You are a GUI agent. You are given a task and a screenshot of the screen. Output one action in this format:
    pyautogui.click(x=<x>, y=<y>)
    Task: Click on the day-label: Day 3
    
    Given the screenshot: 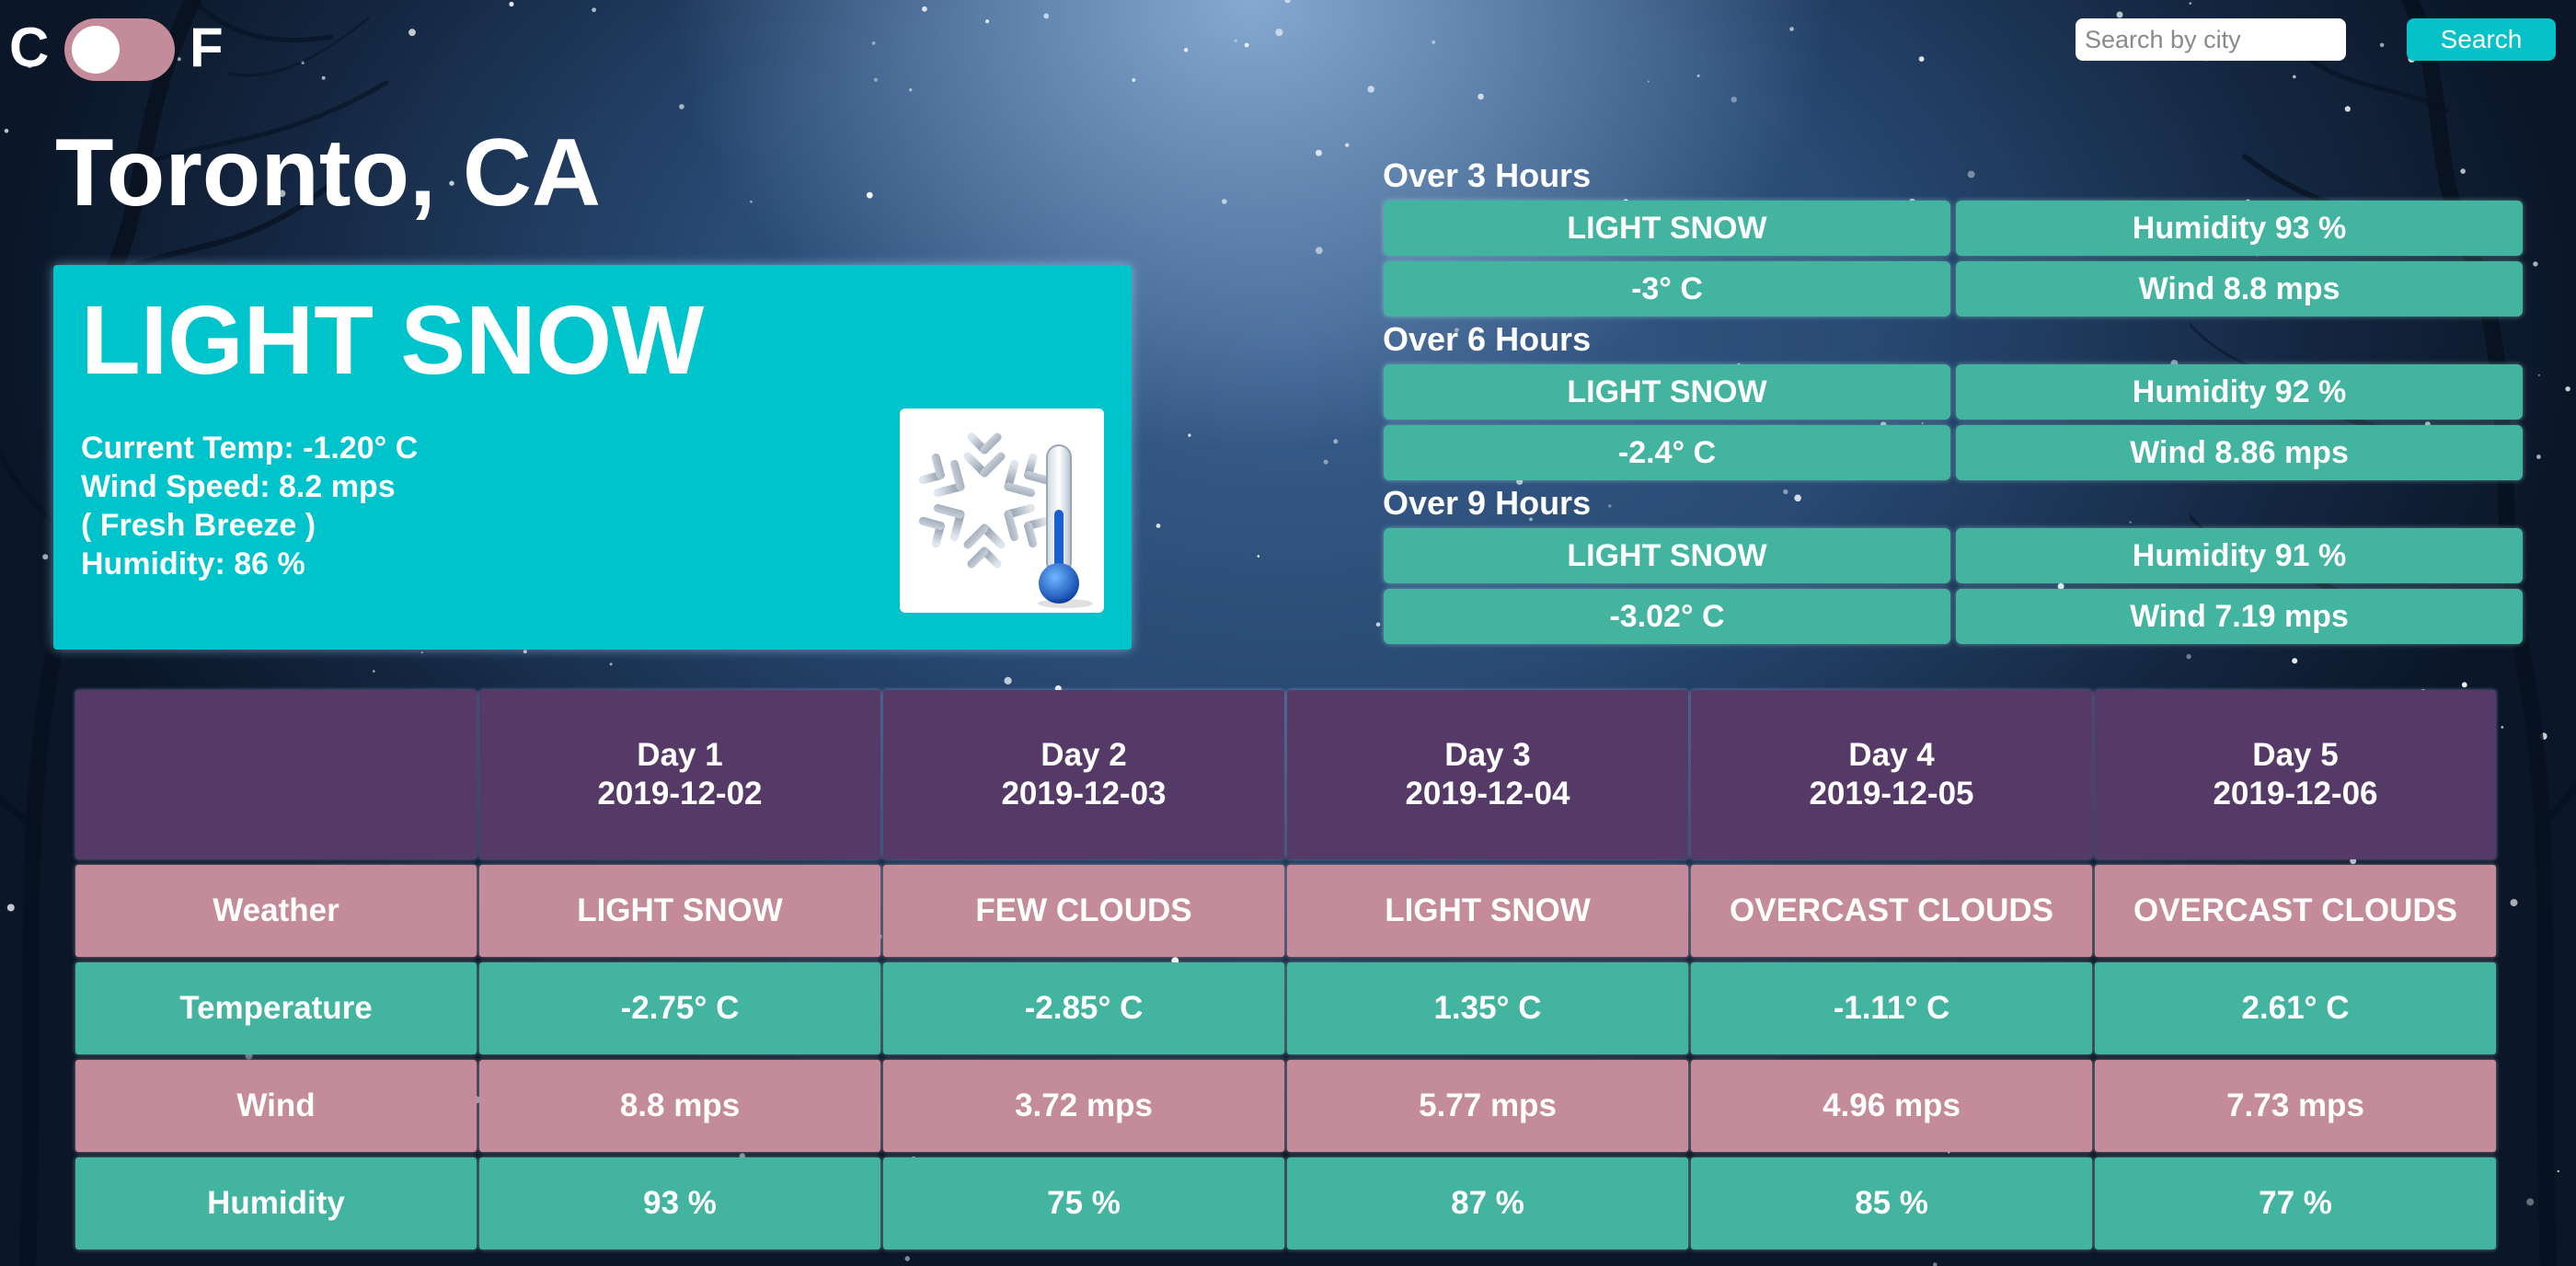 What is the action you would take?
    pyautogui.click(x=1487, y=755)
    